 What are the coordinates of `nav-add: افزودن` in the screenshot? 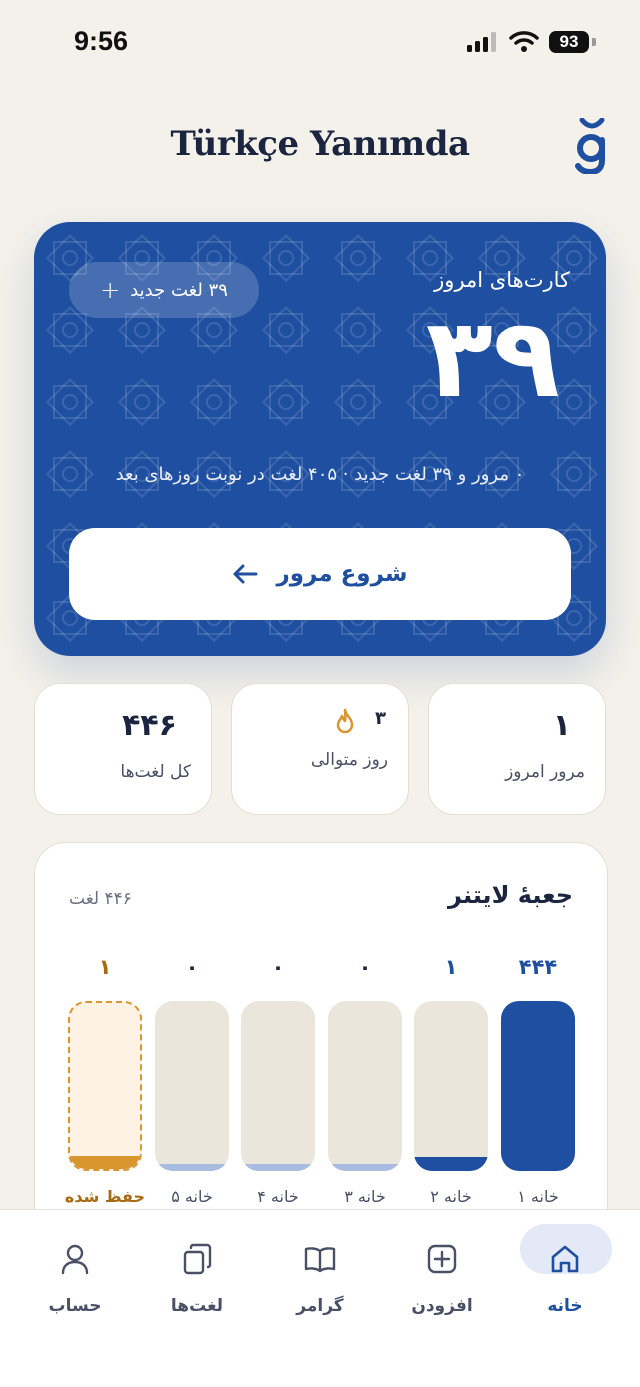 It's located at (442, 1274).